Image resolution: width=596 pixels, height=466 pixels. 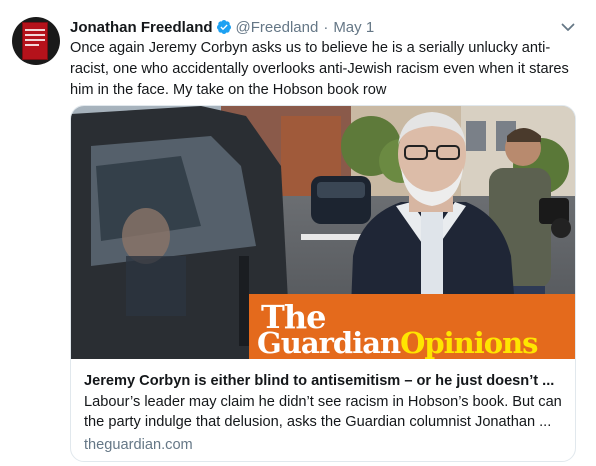 I want to click on avatar-book-cover-icon, so click(x=35, y=41).